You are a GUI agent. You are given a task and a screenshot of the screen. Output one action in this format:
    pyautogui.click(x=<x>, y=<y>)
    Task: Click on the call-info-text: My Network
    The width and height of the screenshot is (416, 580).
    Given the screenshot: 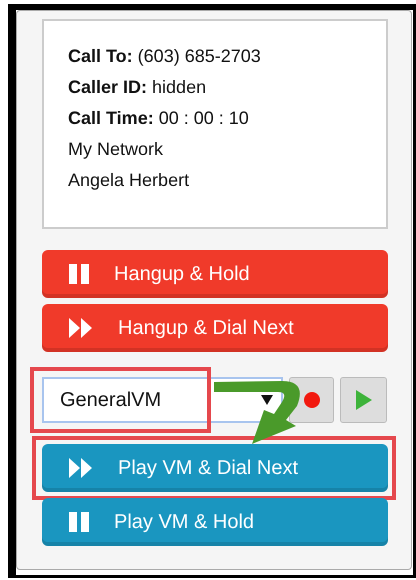 What is the action you would take?
    pyautogui.click(x=116, y=149)
    